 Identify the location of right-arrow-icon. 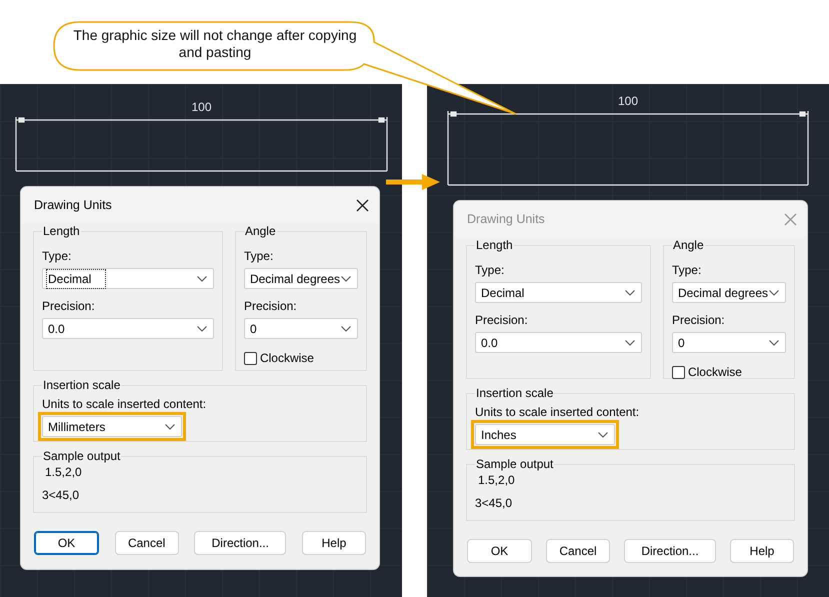
(413, 182).